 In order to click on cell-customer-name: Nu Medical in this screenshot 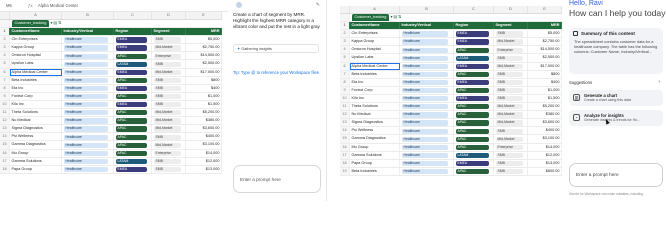, I will do `click(375, 115)`.